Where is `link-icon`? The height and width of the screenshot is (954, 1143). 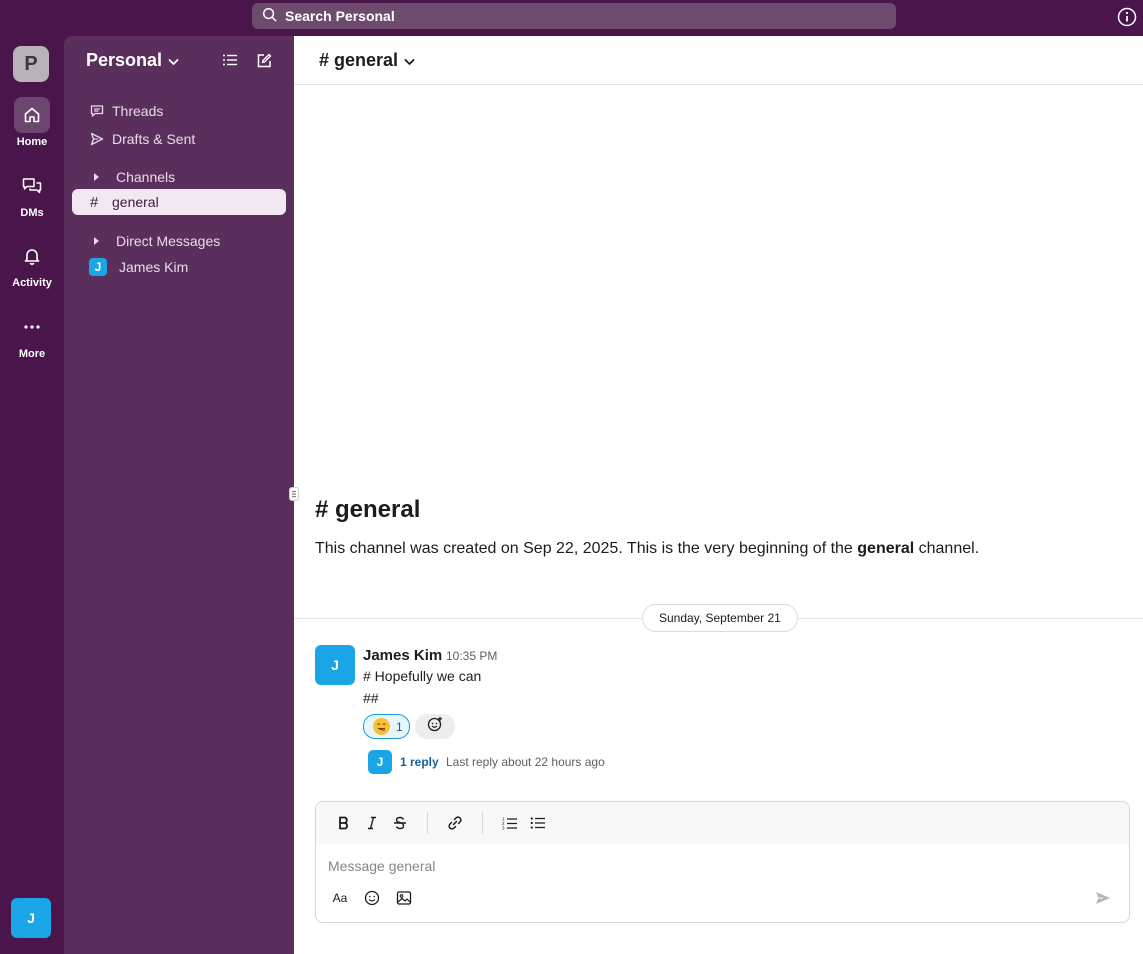 link-icon is located at coordinates (455, 823).